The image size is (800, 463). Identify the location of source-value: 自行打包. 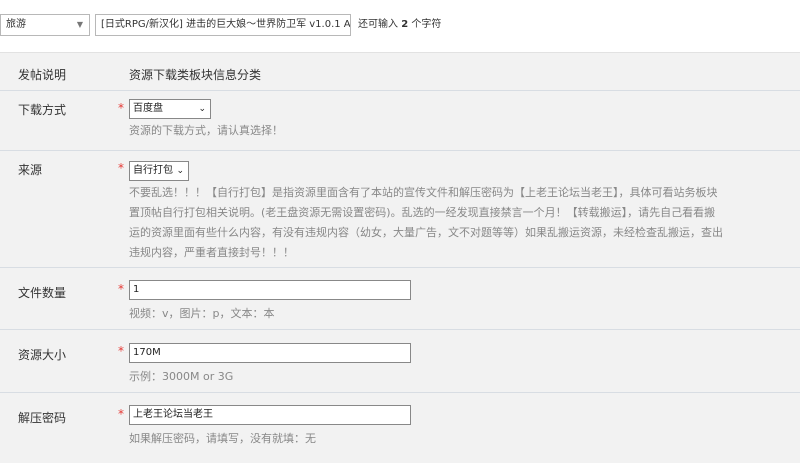
(153, 170).